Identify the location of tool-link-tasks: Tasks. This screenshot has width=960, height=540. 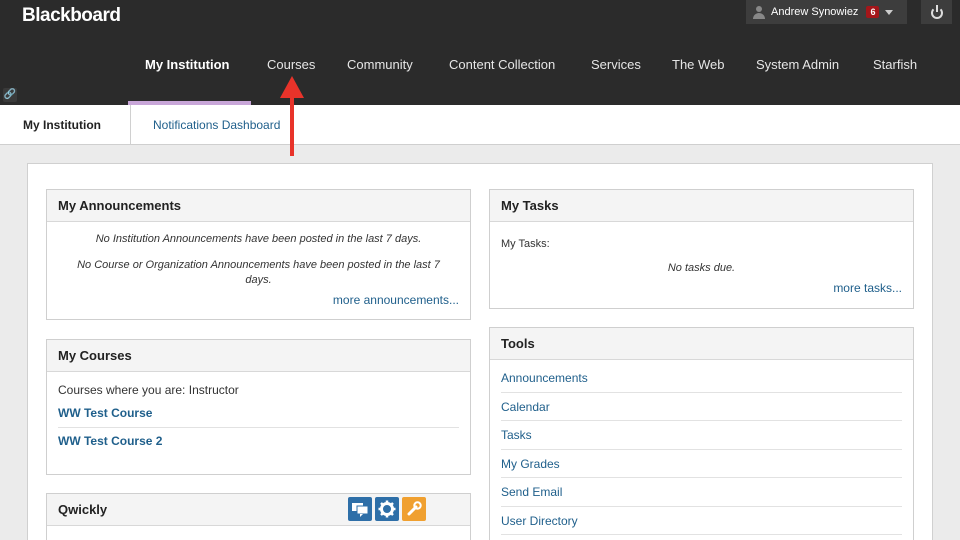
(701, 435).